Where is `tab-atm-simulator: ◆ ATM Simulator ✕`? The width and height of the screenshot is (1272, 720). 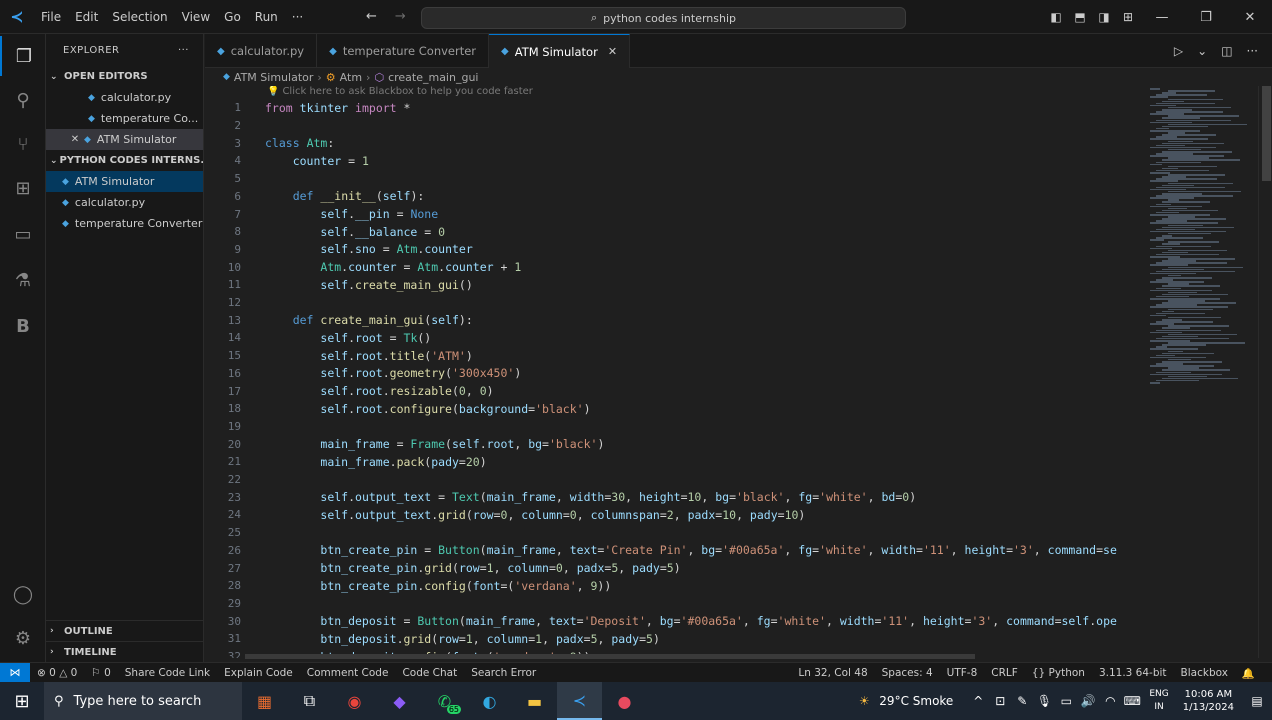
tab-atm-simulator: ◆ ATM Simulator ✕ is located at coordinates (560, 51).